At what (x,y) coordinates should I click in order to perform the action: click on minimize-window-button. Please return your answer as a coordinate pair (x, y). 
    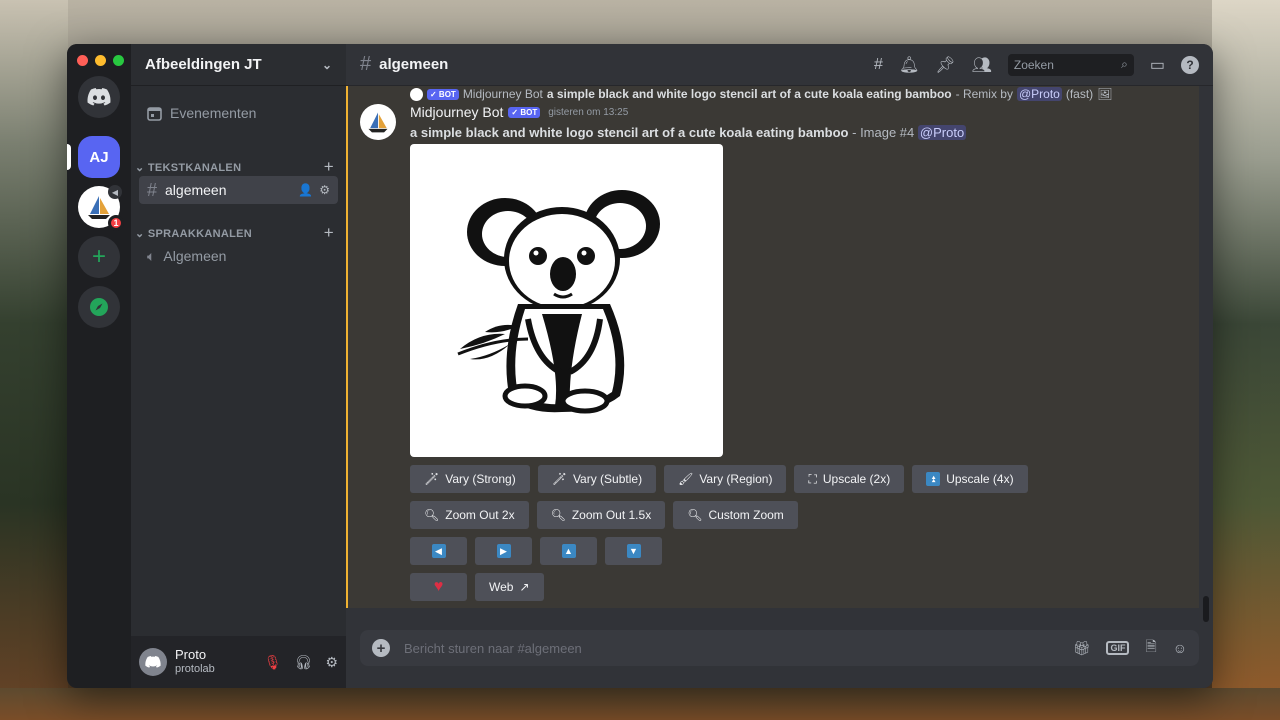
    Looking at the image, I should click on (100, 60).